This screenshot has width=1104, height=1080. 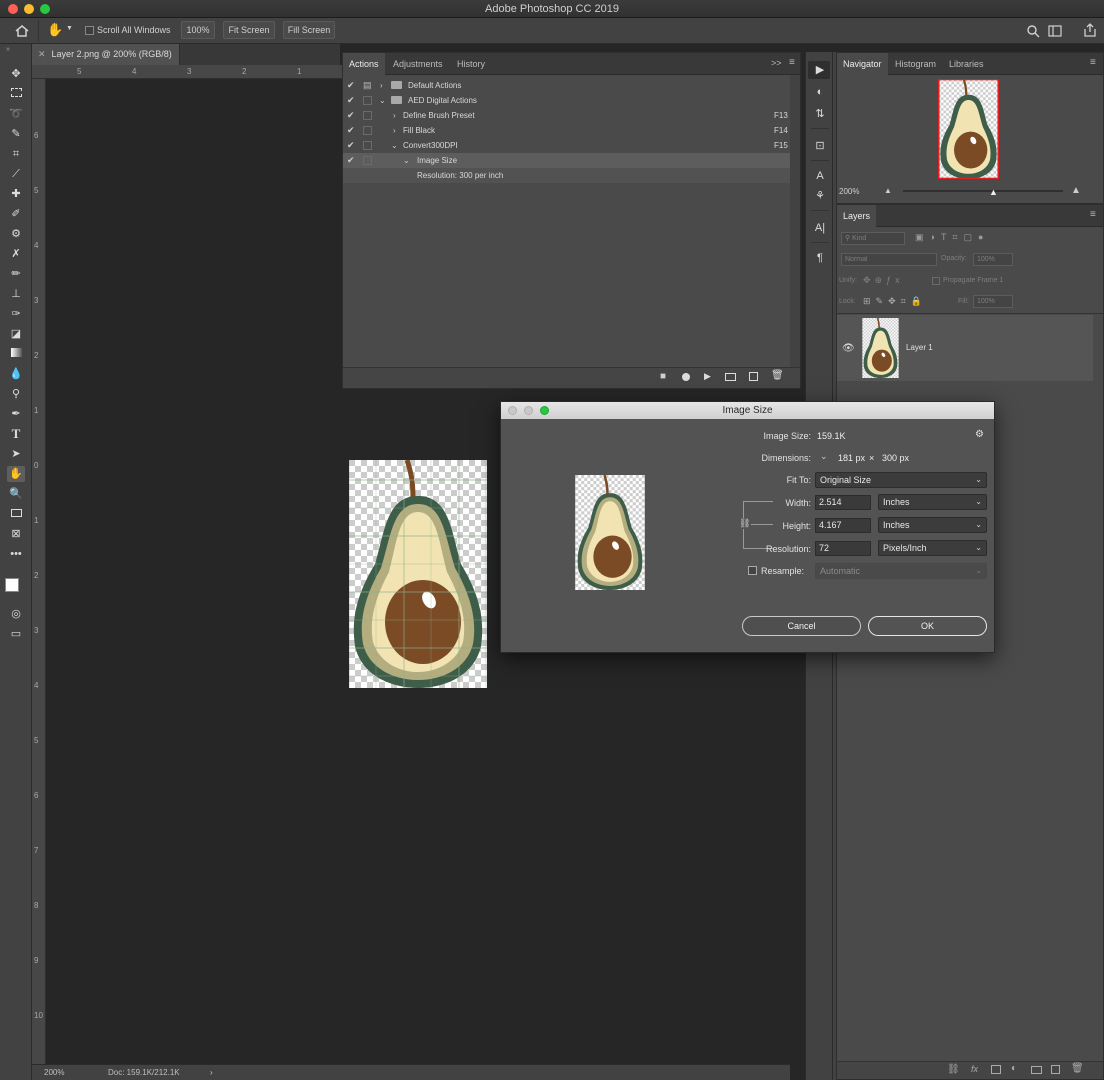 What do you see at coordinates (843, 525) in the screenshot?
I see `height-input: 4.167` at bounding box center [843, 525].